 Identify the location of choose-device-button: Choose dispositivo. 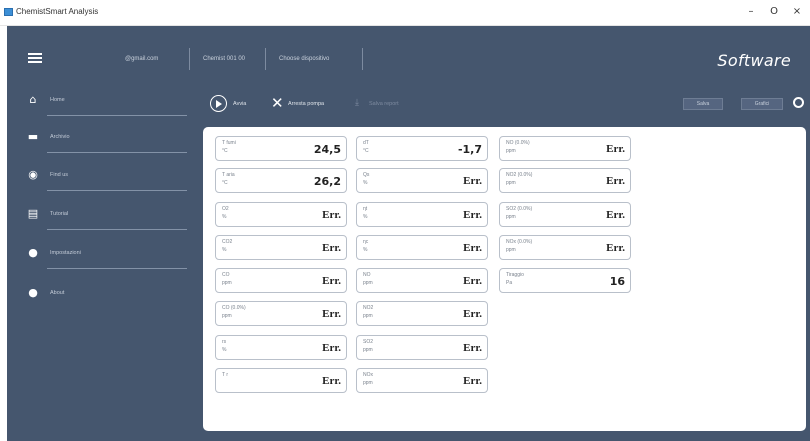
(304, 59).